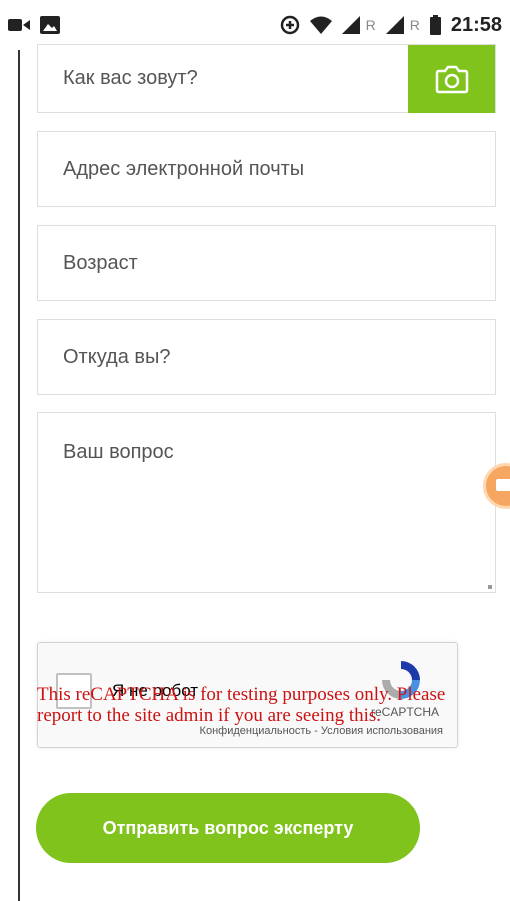  What do you see at coordinates (19, 25) in the screenshot?
I see `video-icon` at bounding box center [19, 25].